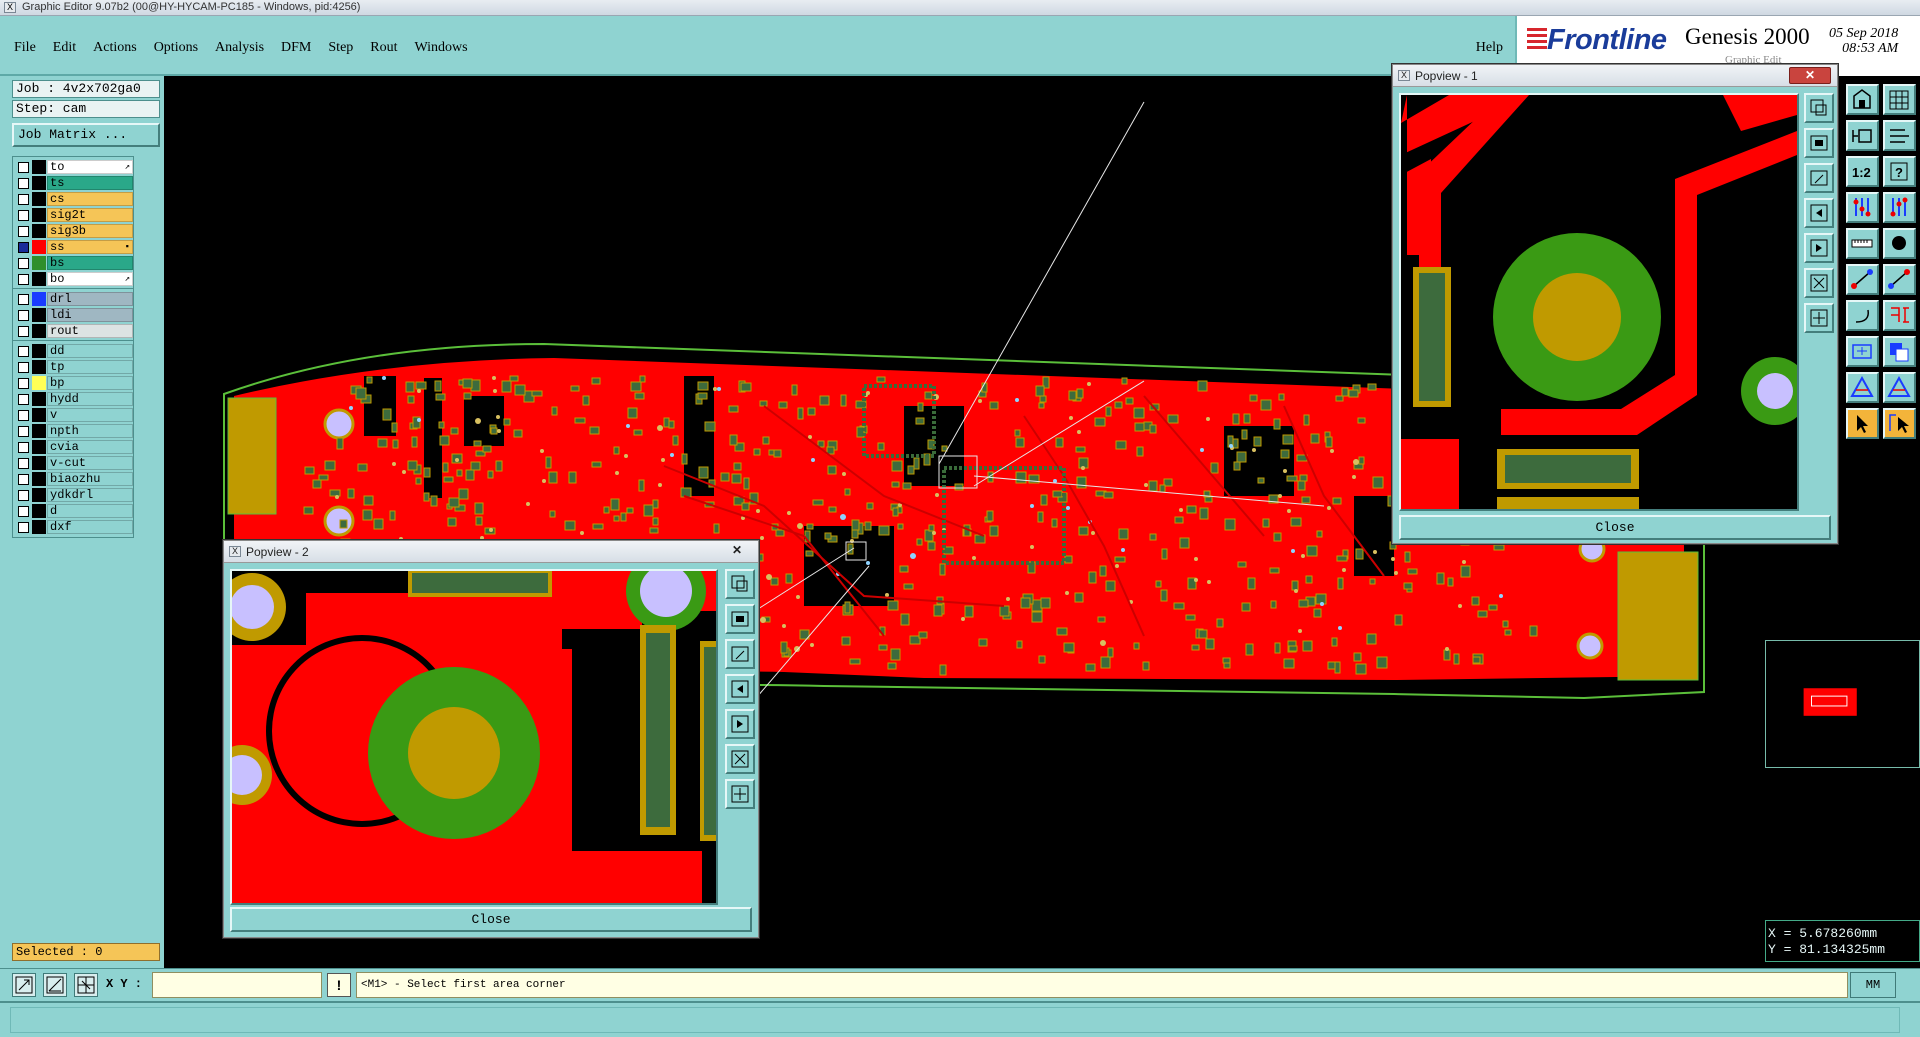  I want to click on zoom-window-icon, so click(1899, 135).